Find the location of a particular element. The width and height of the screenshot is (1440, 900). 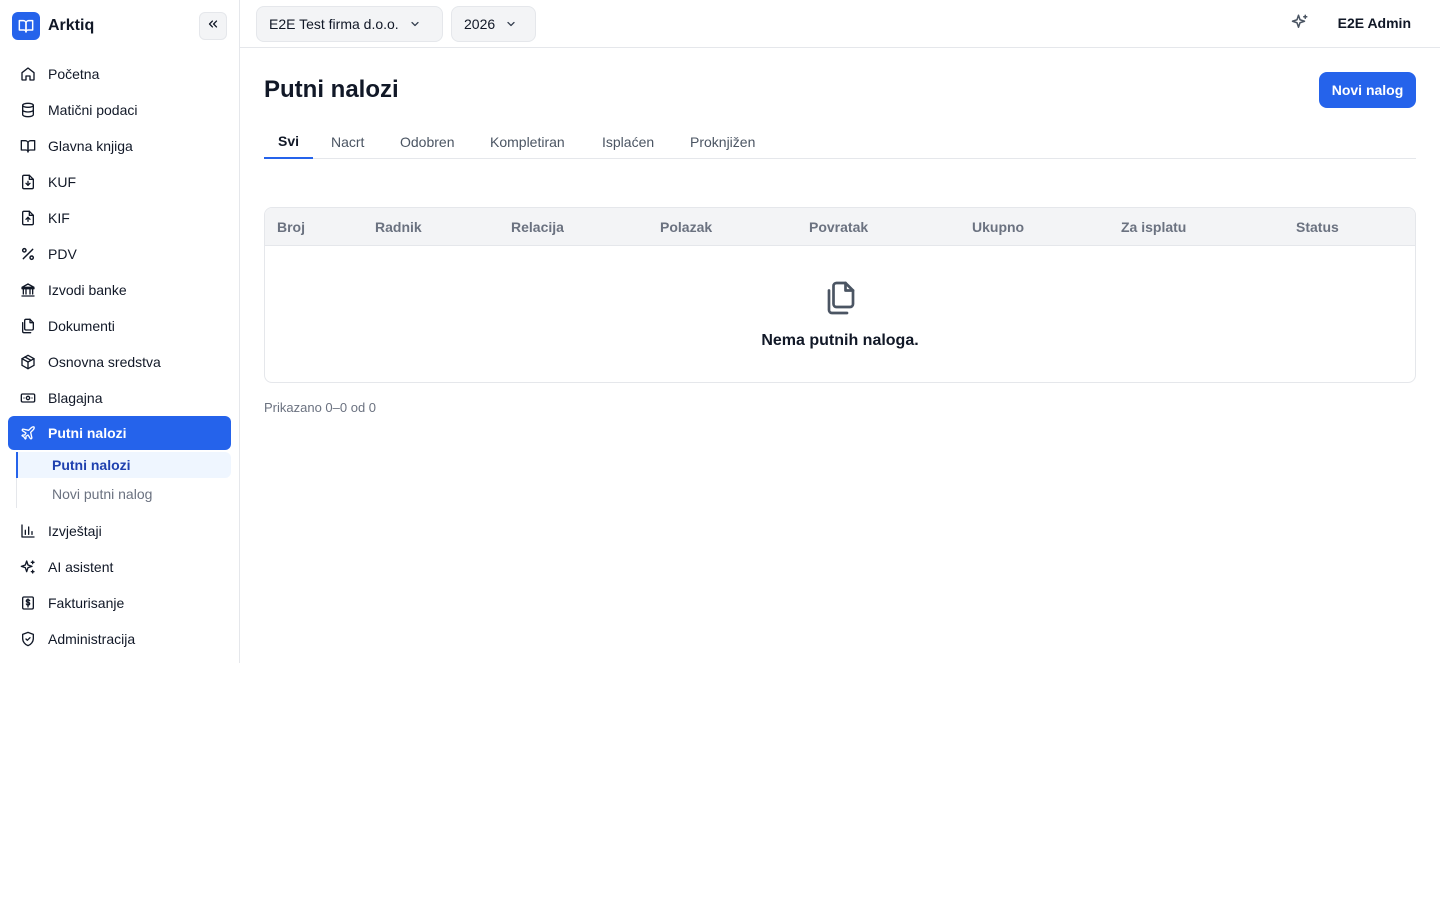

column-header: Povratak is located at coordinates (838, 227).